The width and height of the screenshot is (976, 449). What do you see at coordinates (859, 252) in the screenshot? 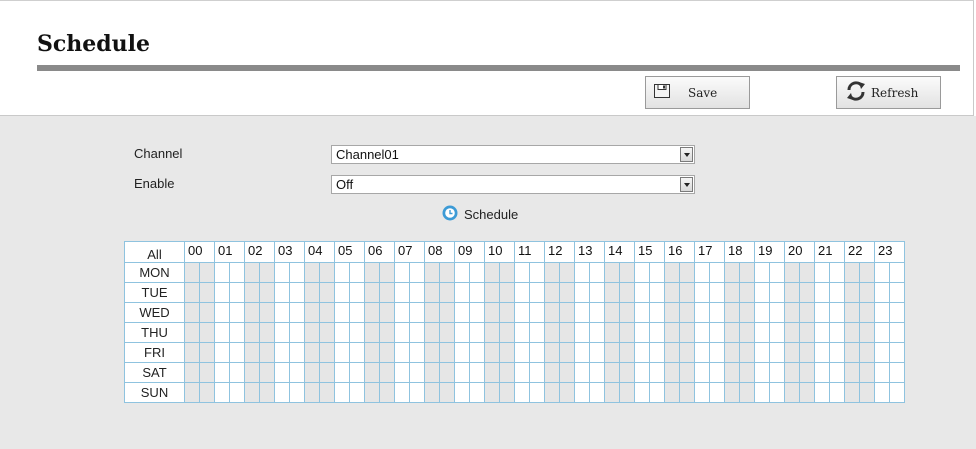
I see `hour-header-22: 22` at bounding box center [859, 252].